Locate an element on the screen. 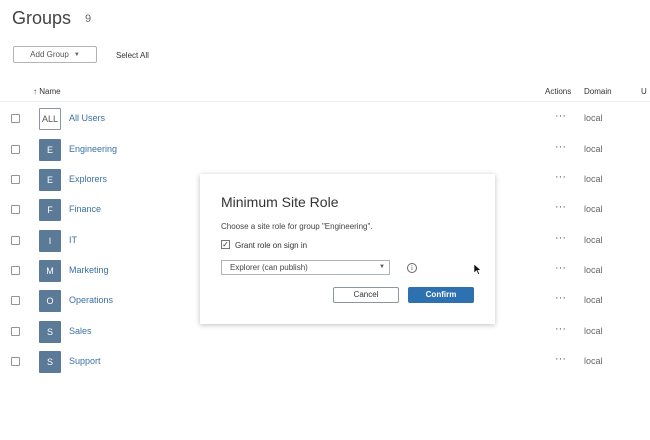 This screenshot has height=440, width=650. cancel-button: Cancel is located at coordinates (366, 295).